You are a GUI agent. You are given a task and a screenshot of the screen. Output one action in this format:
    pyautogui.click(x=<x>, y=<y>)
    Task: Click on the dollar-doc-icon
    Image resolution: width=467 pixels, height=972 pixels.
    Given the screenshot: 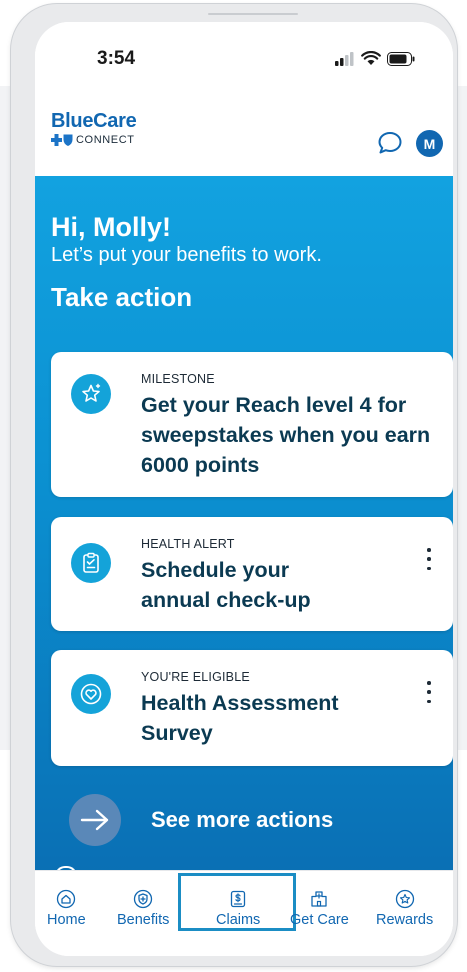 What is the action you would take?
    pyautogui.click(x=238, y=899)
    